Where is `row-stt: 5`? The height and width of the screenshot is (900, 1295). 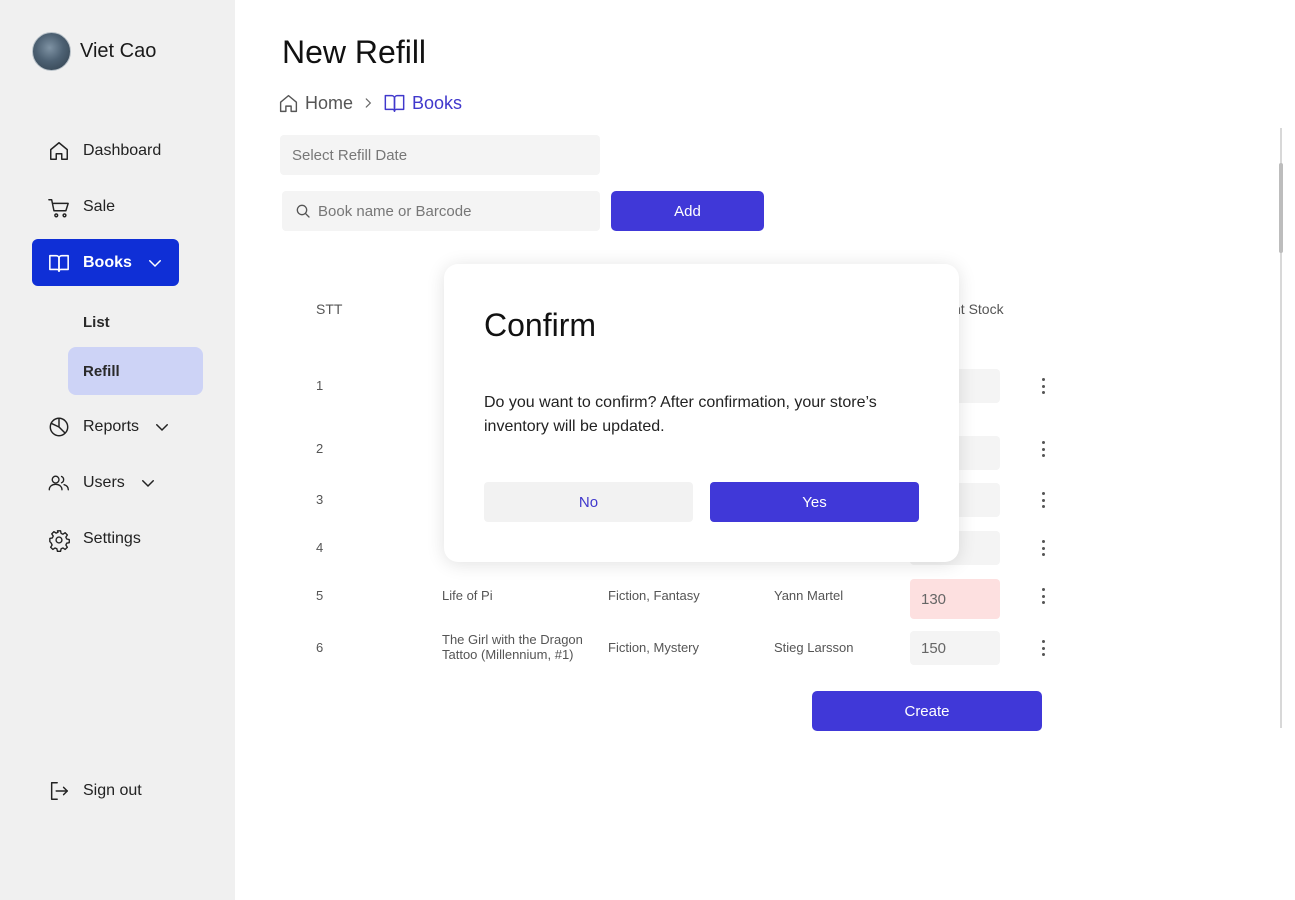
row-stt: 5 is located at coordinates (320, 595).